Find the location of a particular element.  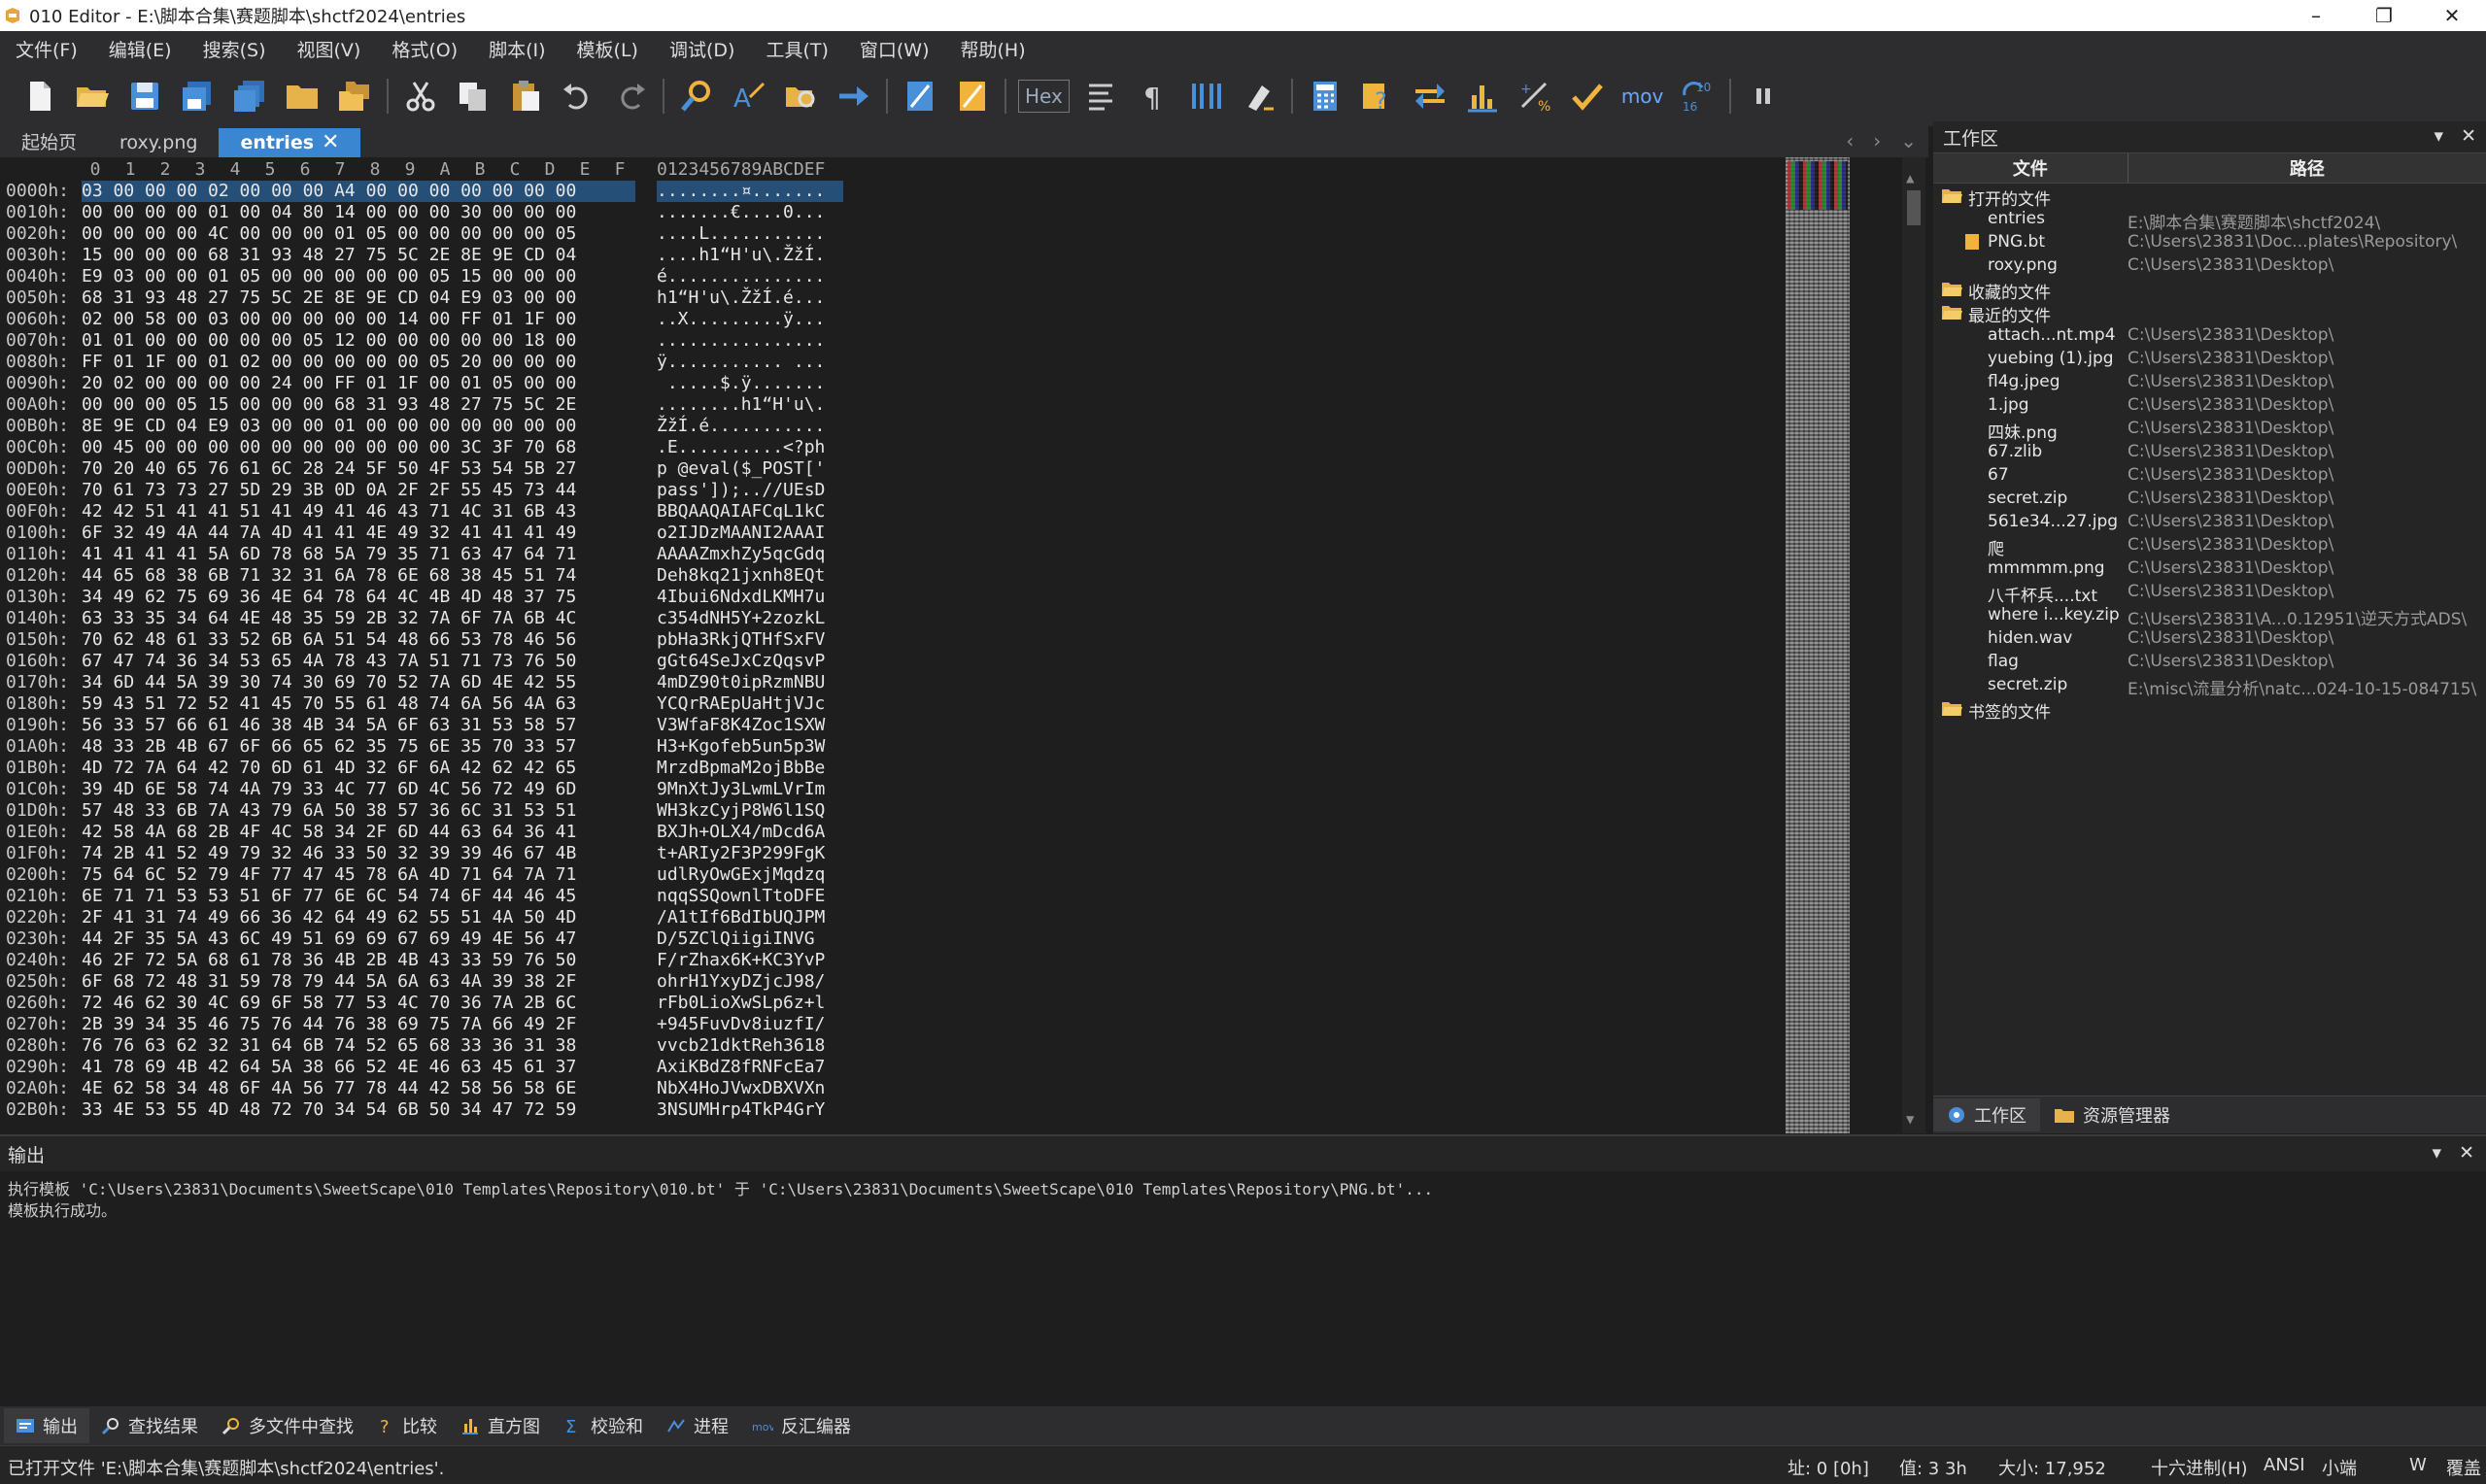

tree-file-item: attach...nt.mp4 C:\Users\23831\Desktop\ is located at coordinates (2209, 335).